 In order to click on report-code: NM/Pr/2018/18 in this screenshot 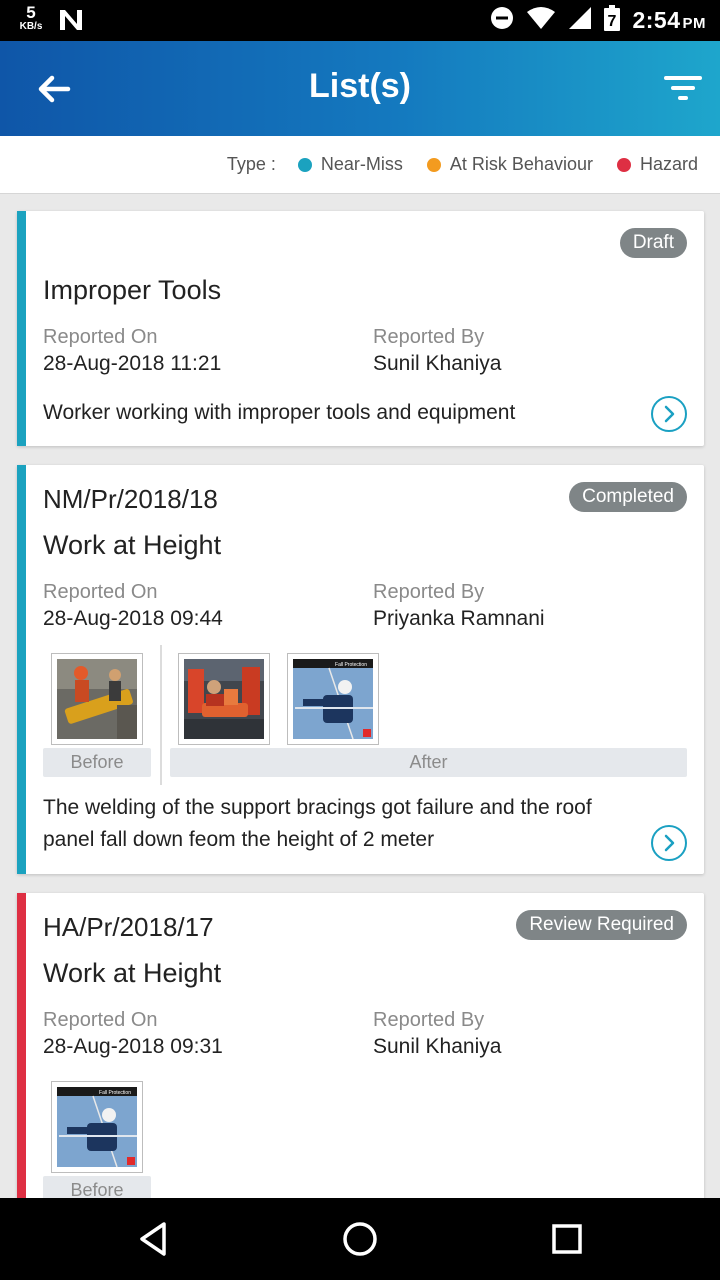, I will do `click(130, 499)`.